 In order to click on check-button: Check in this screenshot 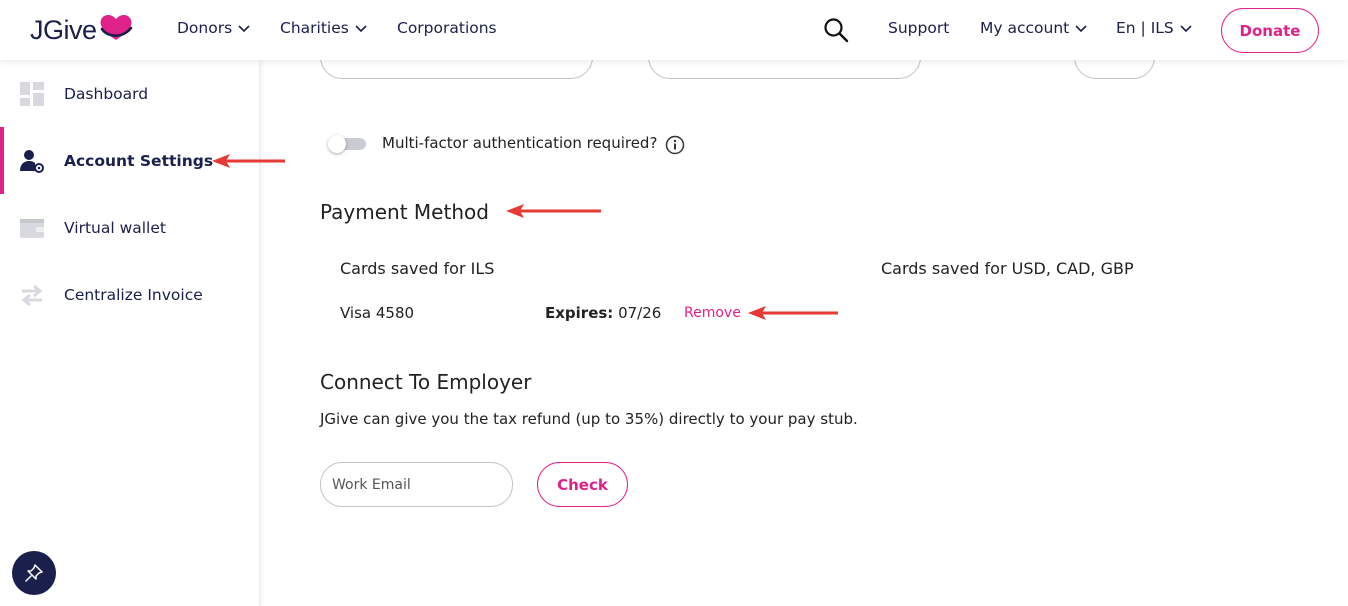, I will do `click(582, 484)`.